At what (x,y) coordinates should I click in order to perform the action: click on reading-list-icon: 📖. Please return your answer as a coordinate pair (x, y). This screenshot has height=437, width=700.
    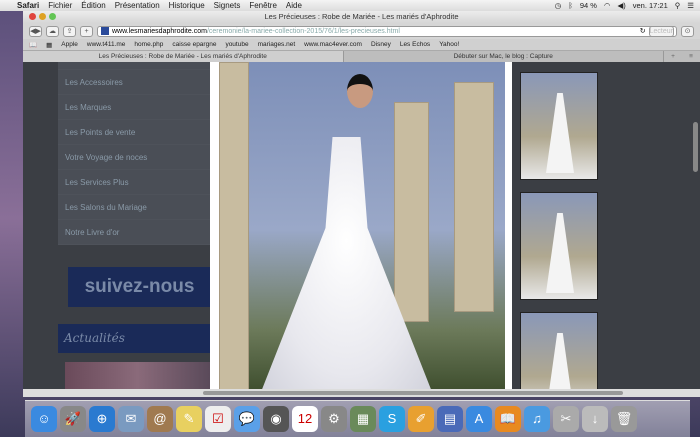
    Looking at the image, I should click on (33, 45).